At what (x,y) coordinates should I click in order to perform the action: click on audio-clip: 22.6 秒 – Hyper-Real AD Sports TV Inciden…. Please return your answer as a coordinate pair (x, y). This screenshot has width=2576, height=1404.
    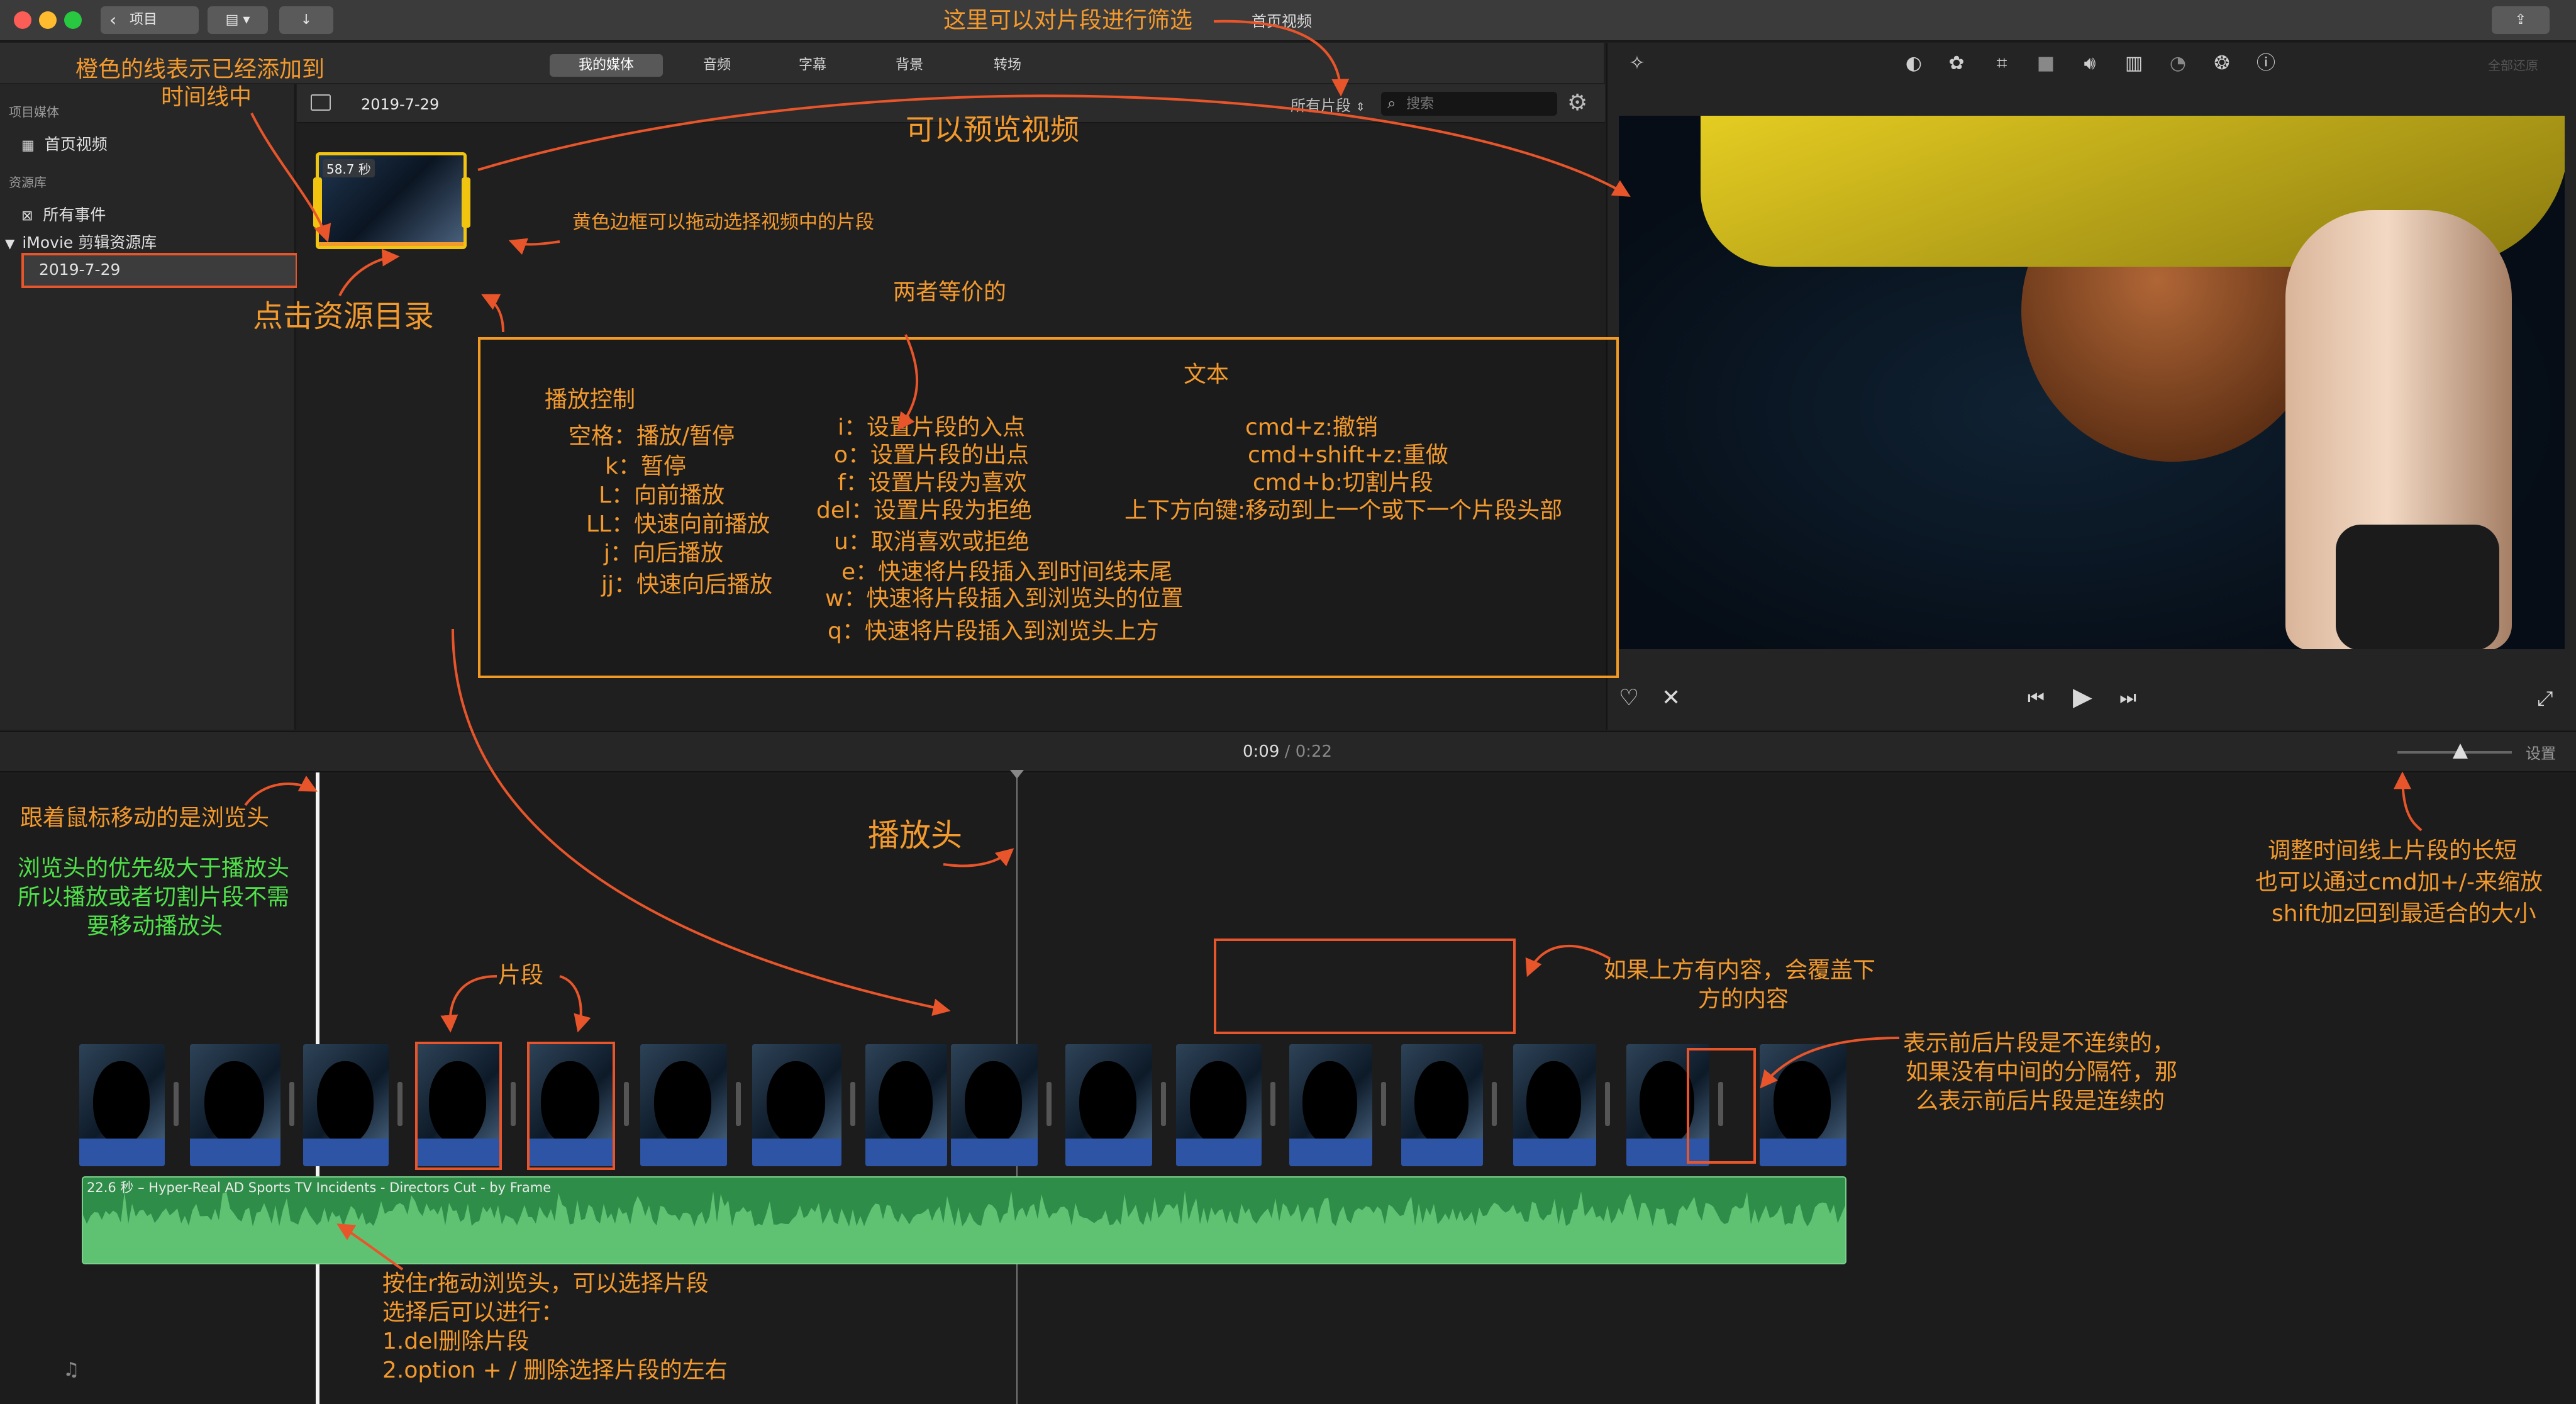
    Looking at the image, I should click on (964, 1220).